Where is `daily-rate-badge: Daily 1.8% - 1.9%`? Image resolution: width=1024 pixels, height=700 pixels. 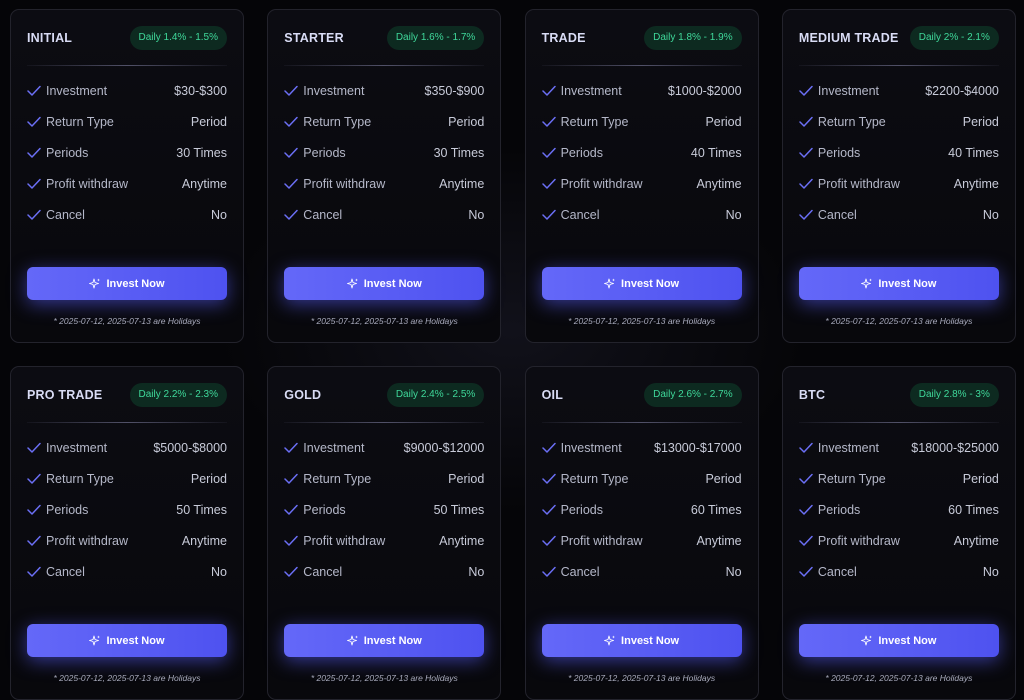
daily-rate-badge: Daily 1.8% - 1.9% is located at coordinates (693, 38).